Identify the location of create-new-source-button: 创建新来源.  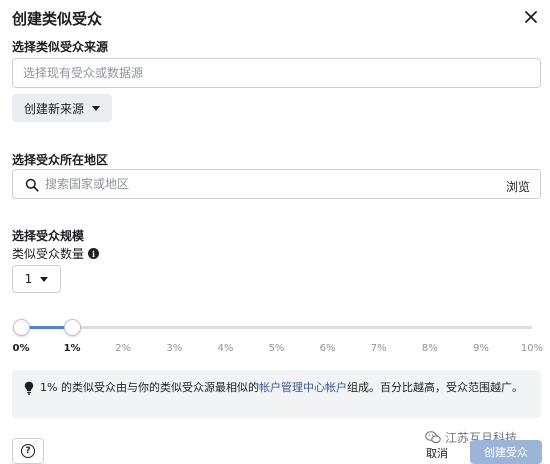
(62, 108).